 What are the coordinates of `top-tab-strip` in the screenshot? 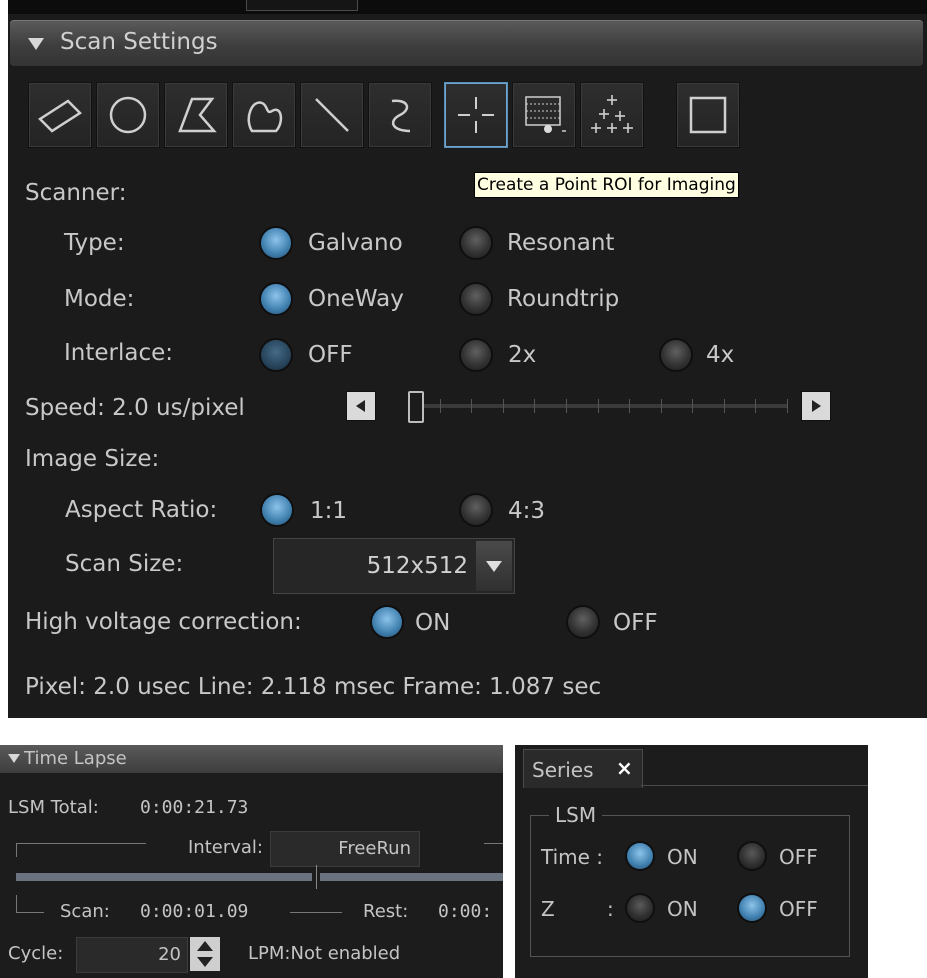 It's located at (467, 7).